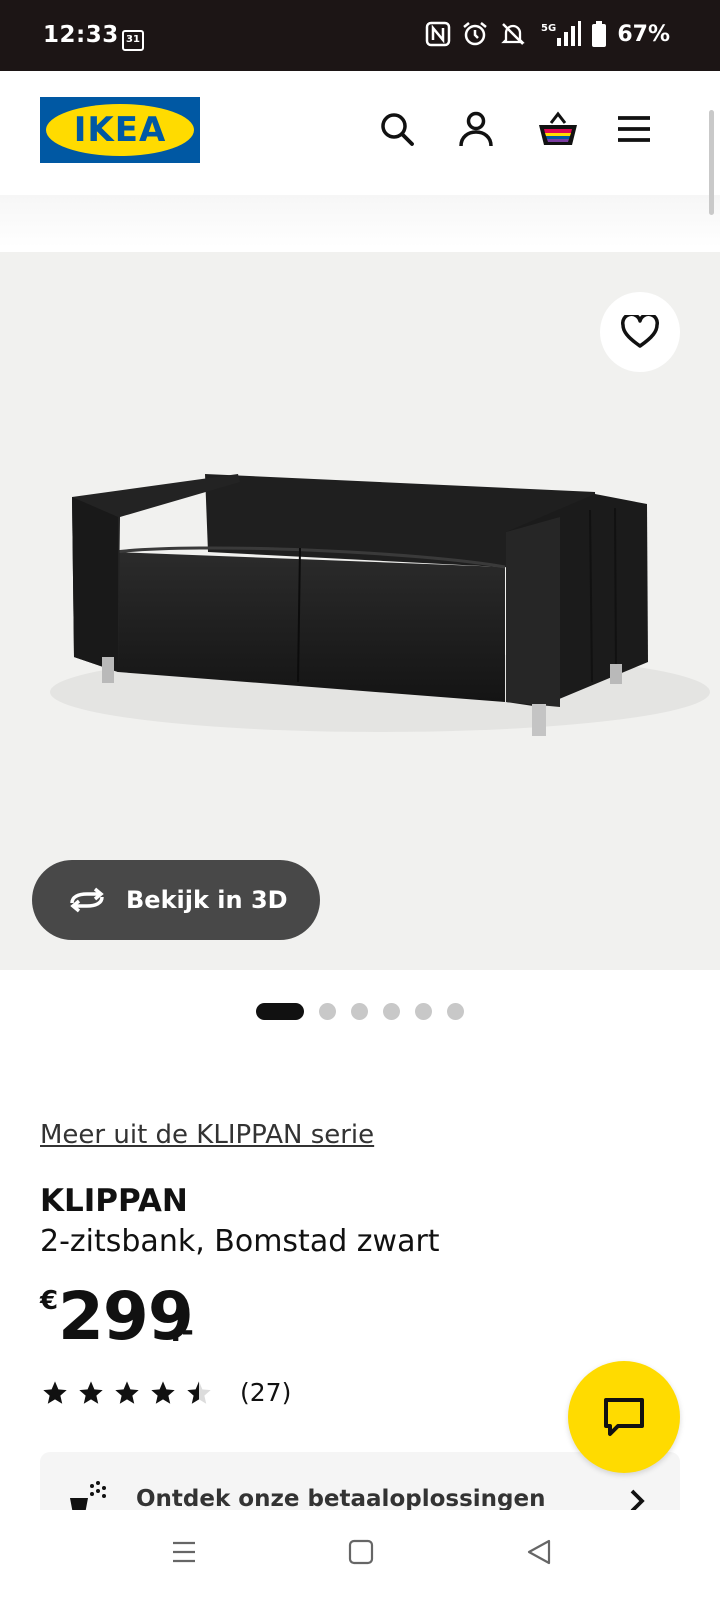 The width and height of the screenshot is (720, 1600). I want to click on ikea-logo: IKEA, so click(120, 130).